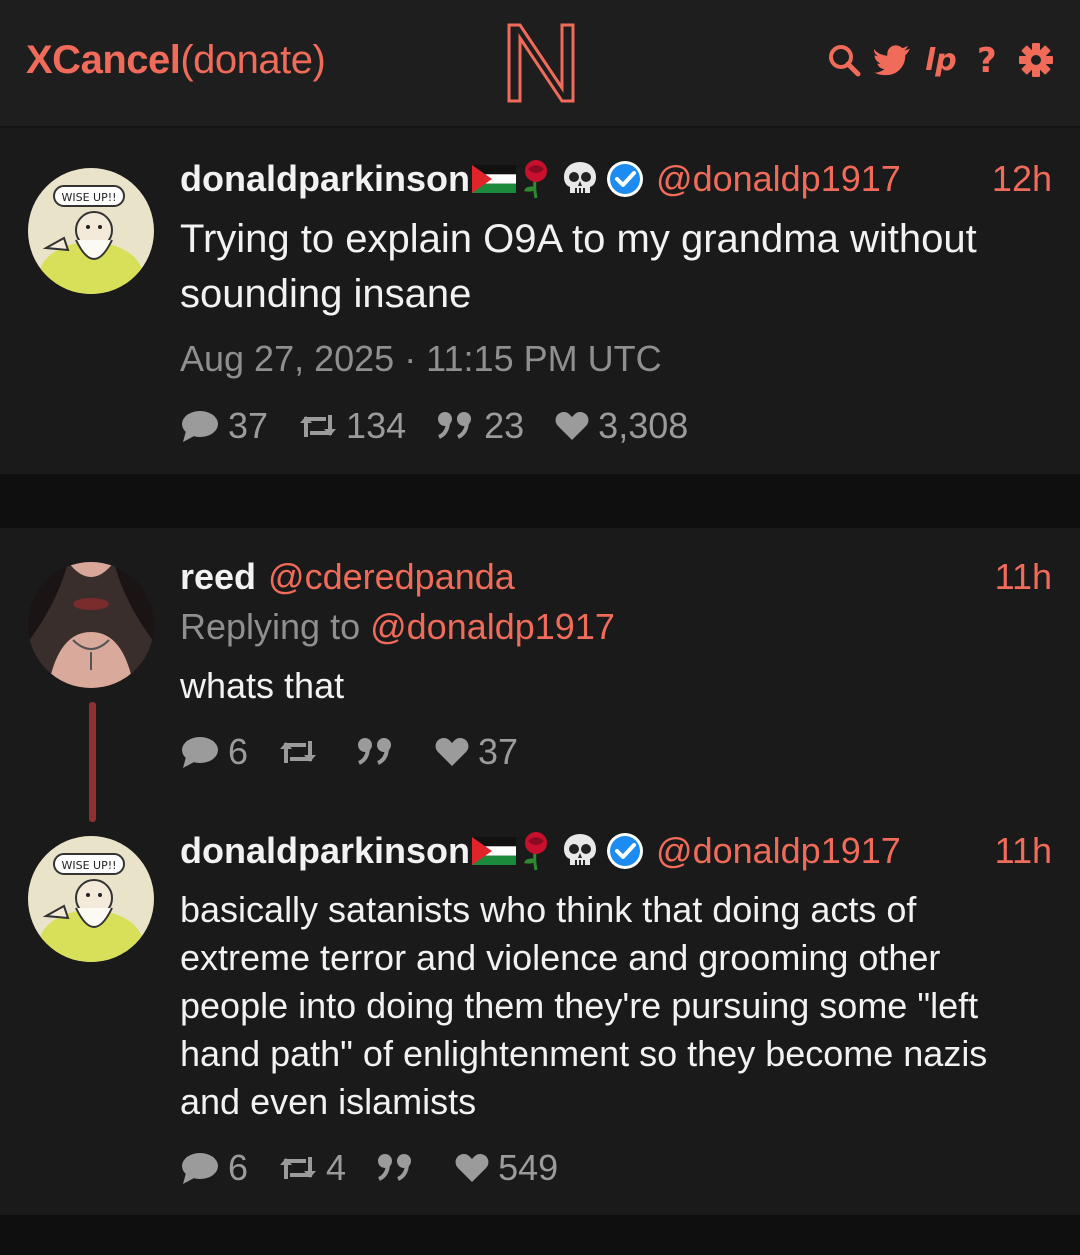  What do you see at coordinates (616, 577) in the screenshot?
I see `tweet-header: reed @cderedpanda 11h` at bounding box center [616, 577].